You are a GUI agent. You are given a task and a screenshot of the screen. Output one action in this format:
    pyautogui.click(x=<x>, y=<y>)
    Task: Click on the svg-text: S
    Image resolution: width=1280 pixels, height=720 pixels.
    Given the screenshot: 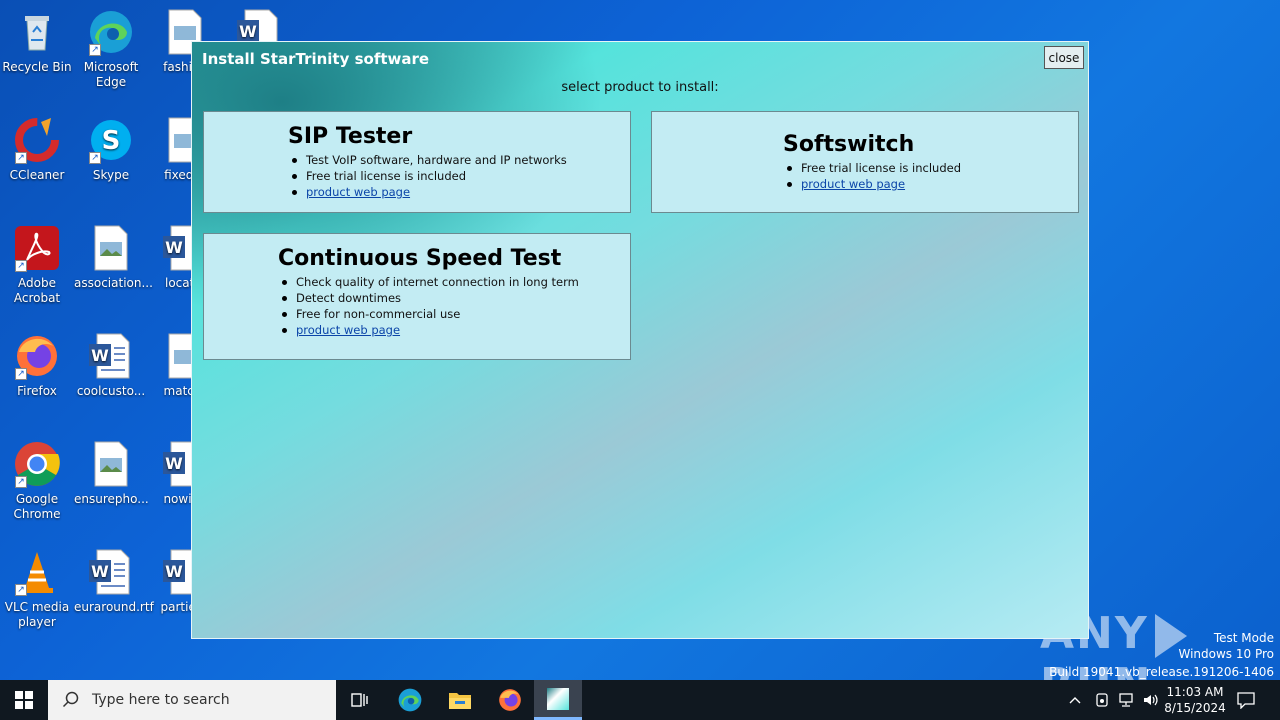 What is the action you would take?
    pyautogui.click(x=111, y=141)
    